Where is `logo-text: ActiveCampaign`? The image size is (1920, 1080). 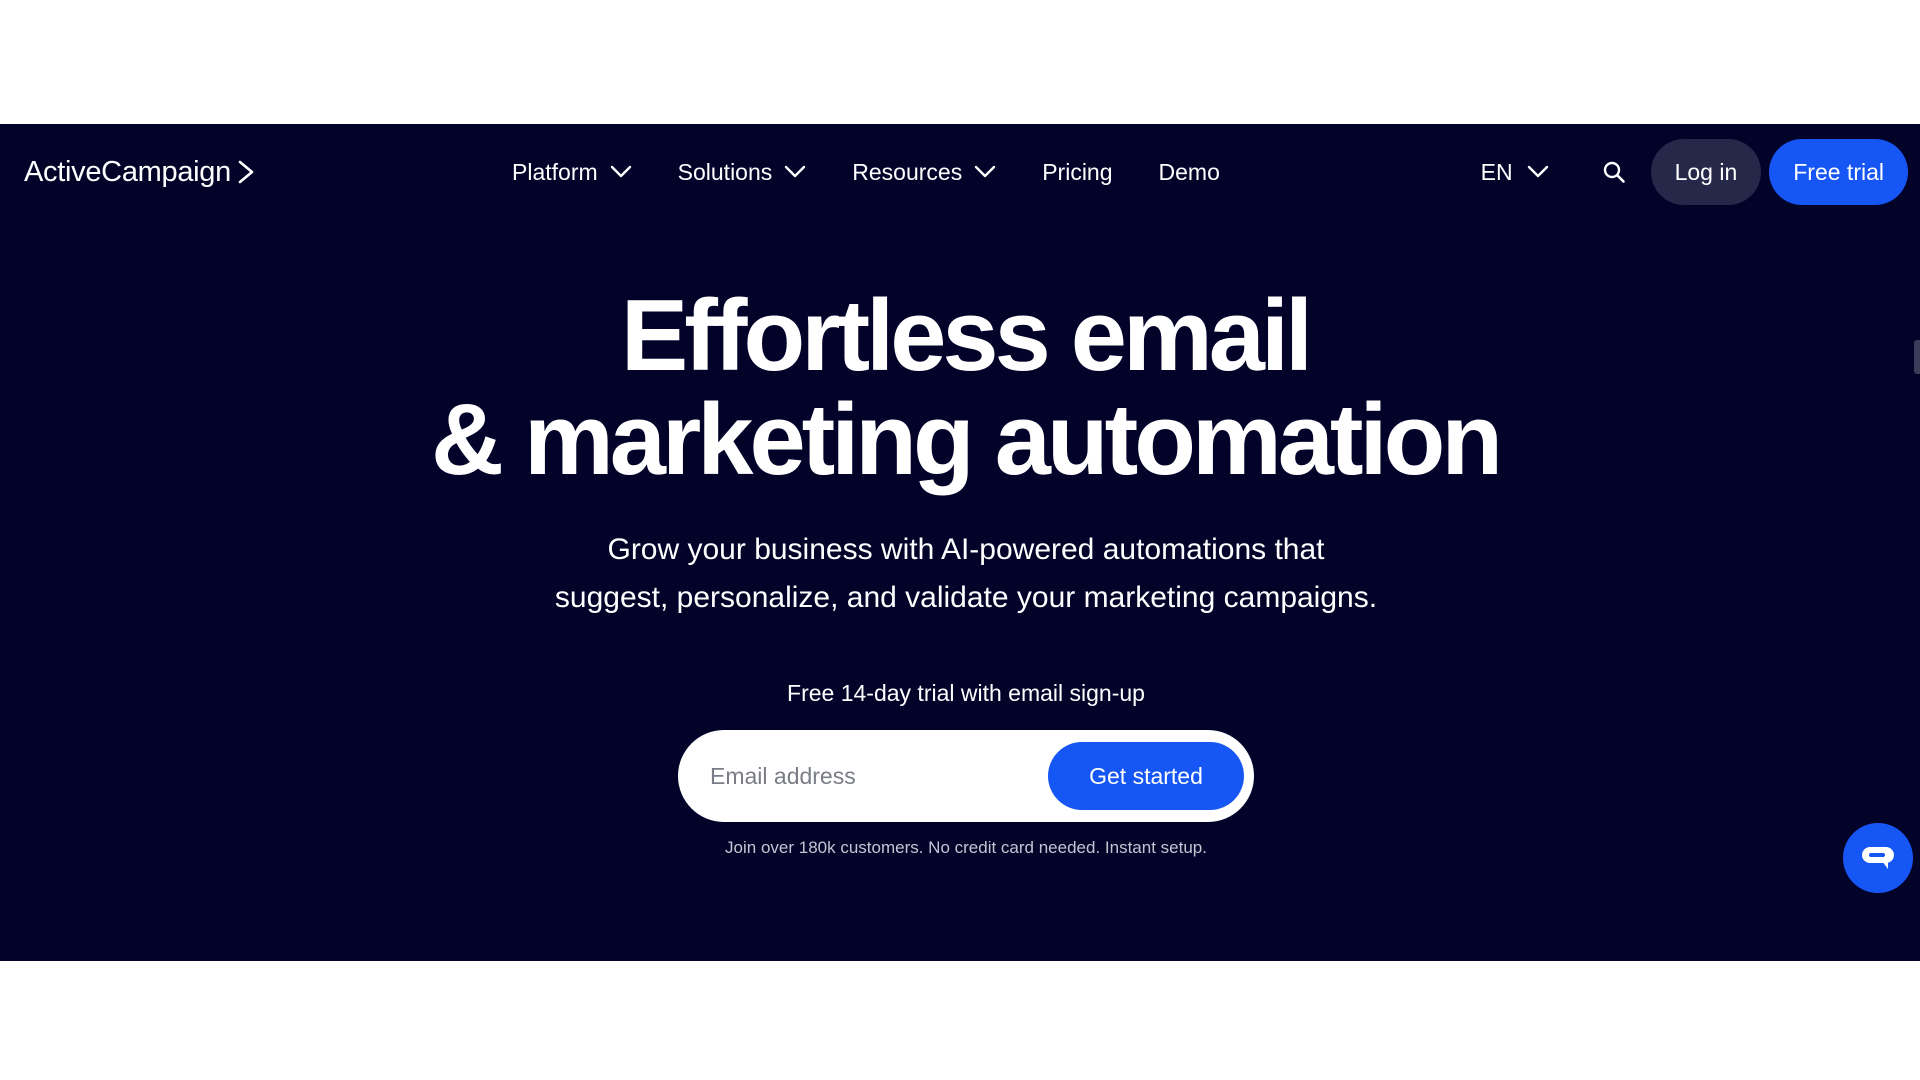 logo-text: ActiveCampaign is located at coordinates (127, 171).